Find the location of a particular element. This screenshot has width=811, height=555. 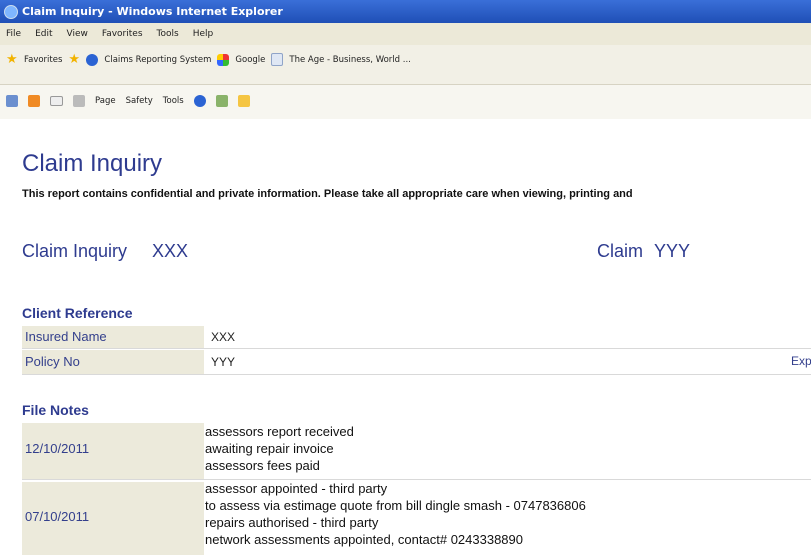

feeds-icon is located at coordinates (34, 101).